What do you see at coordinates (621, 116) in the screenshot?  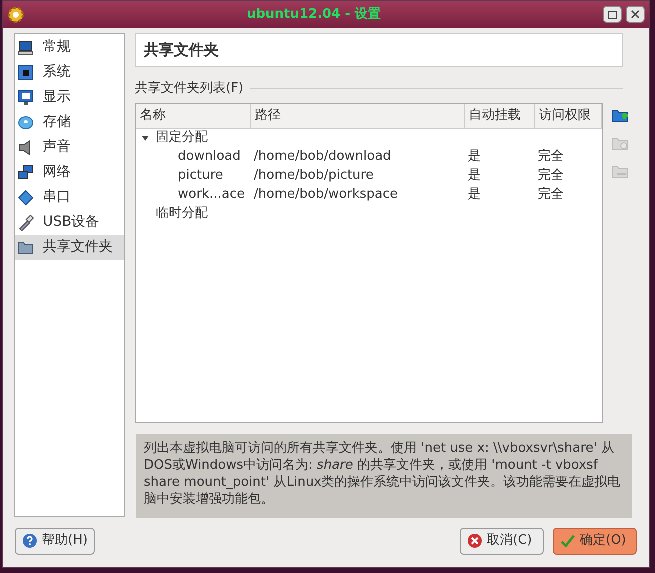 I see `add-folder-icon` at bounding box center [621, 116].